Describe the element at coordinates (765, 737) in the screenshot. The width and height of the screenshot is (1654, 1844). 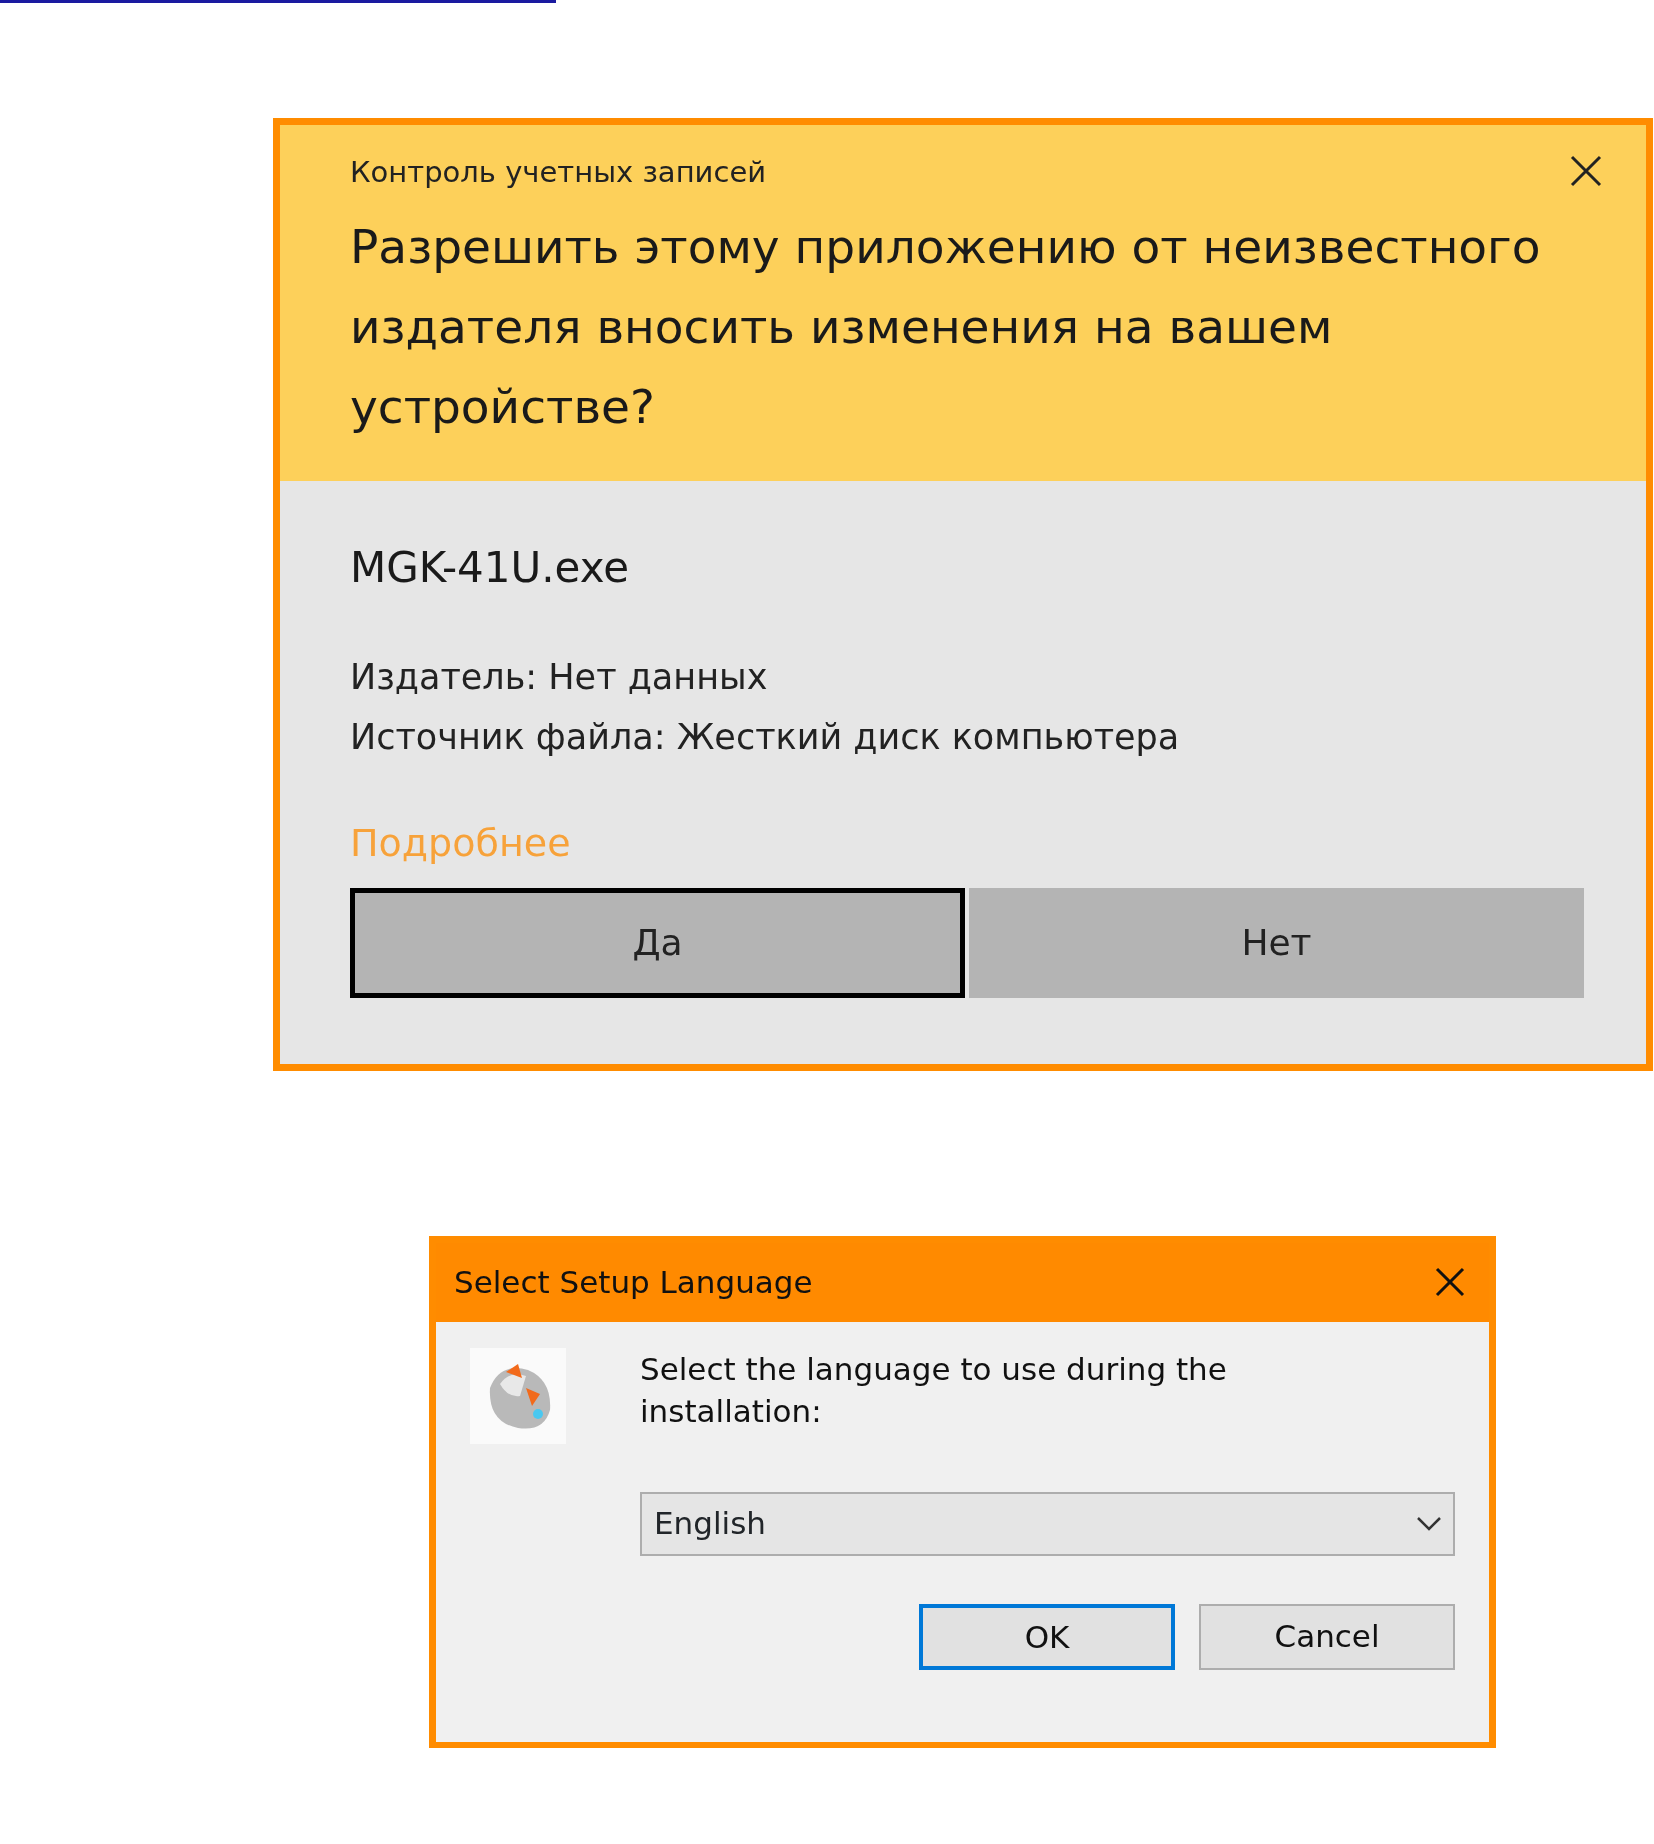
I see `detail-text: Источник файла: Жесткий диск компьютера` at that location.